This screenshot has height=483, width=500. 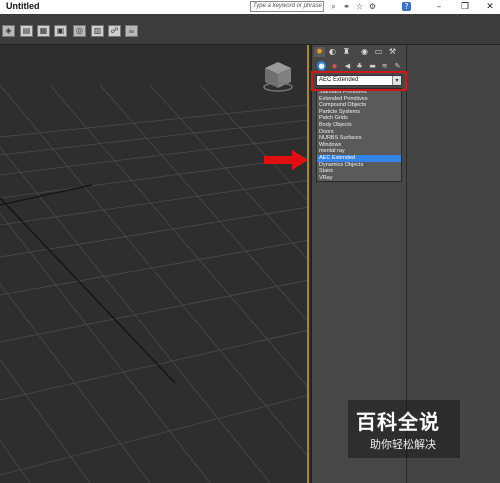 What do you see at coordinates (286, 160) in the screenshot?
I see `red-arrow-icon` at bounding box center [286, 160].